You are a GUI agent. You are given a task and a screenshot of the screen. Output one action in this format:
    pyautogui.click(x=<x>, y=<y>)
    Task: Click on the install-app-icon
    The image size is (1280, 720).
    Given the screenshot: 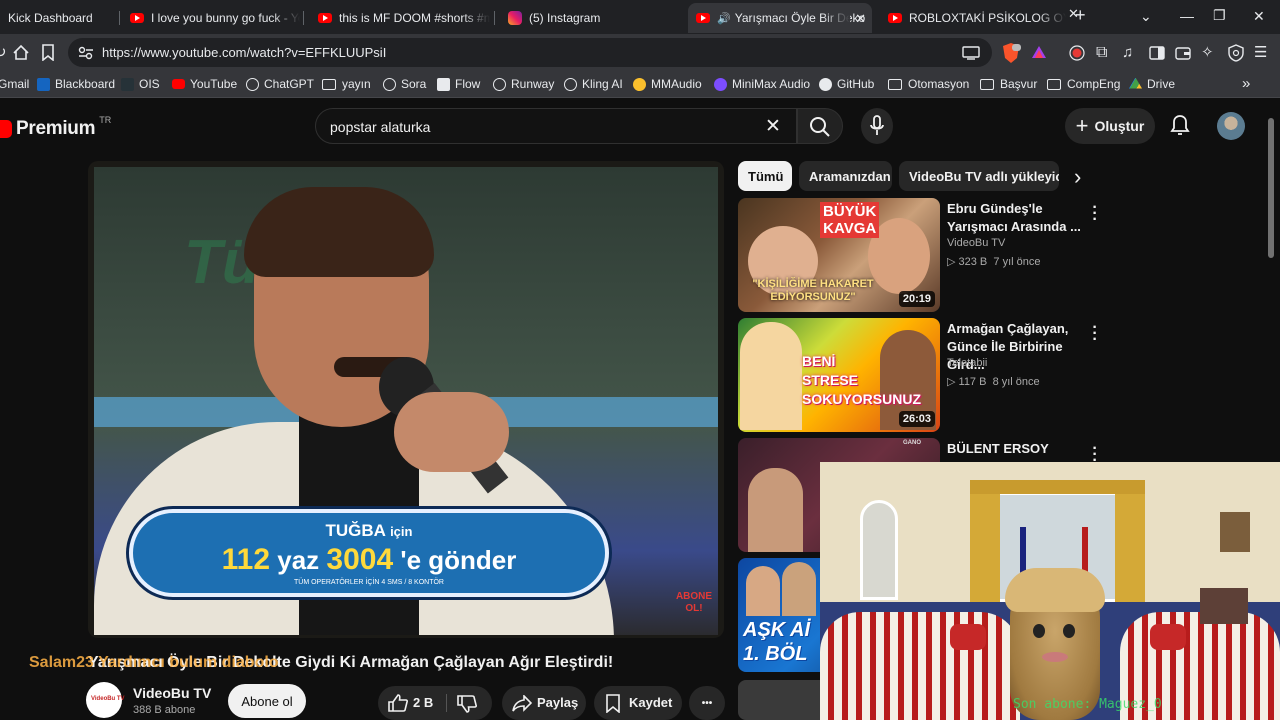 What is the action you would take?
    pyautogui.click(x=971, y=53)
    